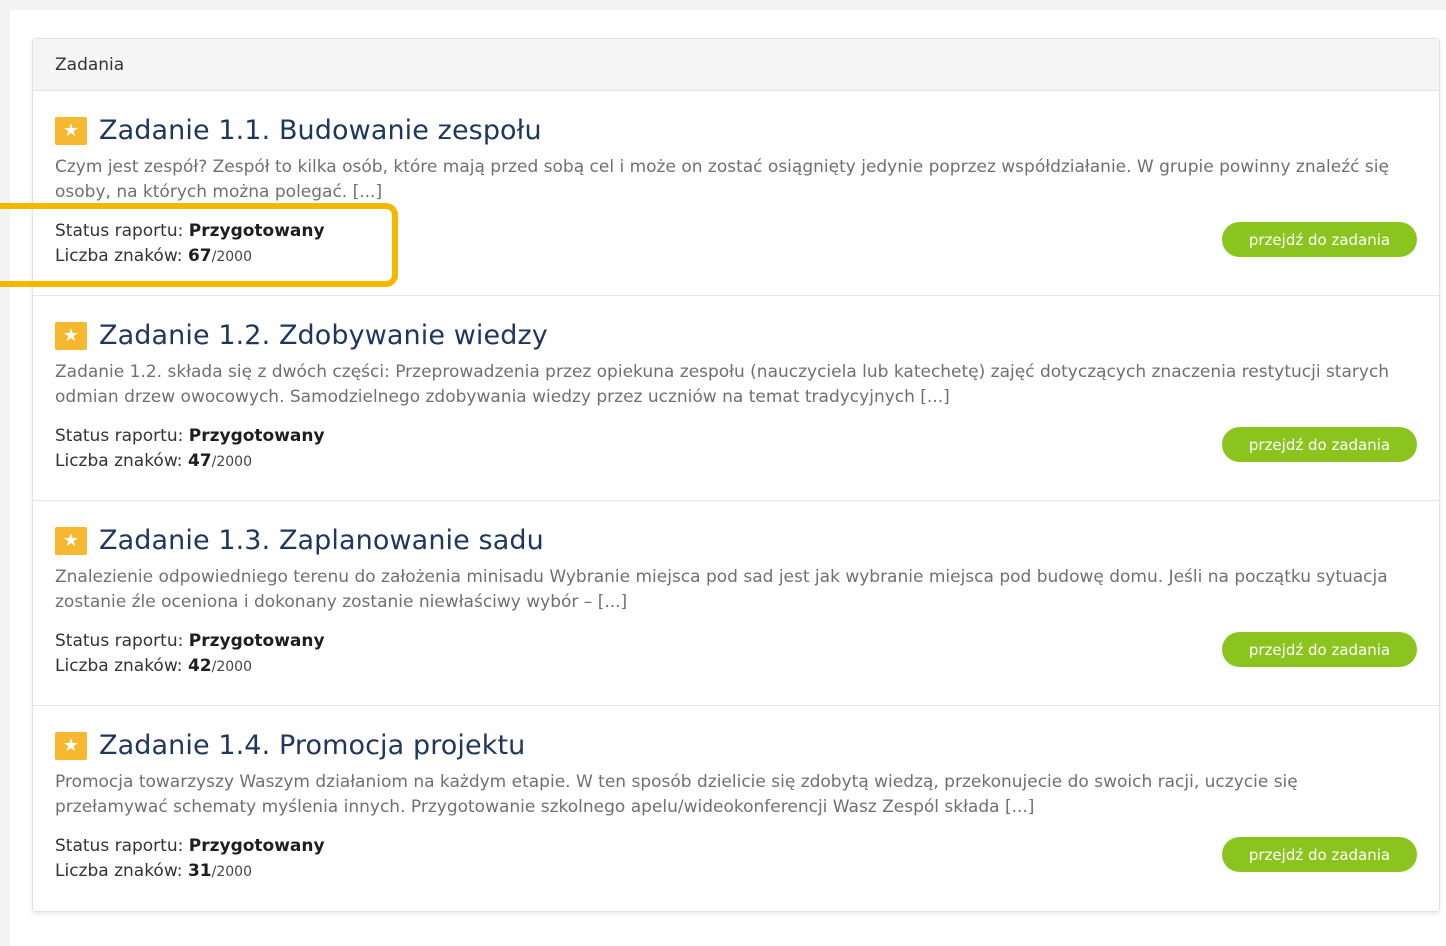  I want to click on chars-count: 47, so click(199, 461).